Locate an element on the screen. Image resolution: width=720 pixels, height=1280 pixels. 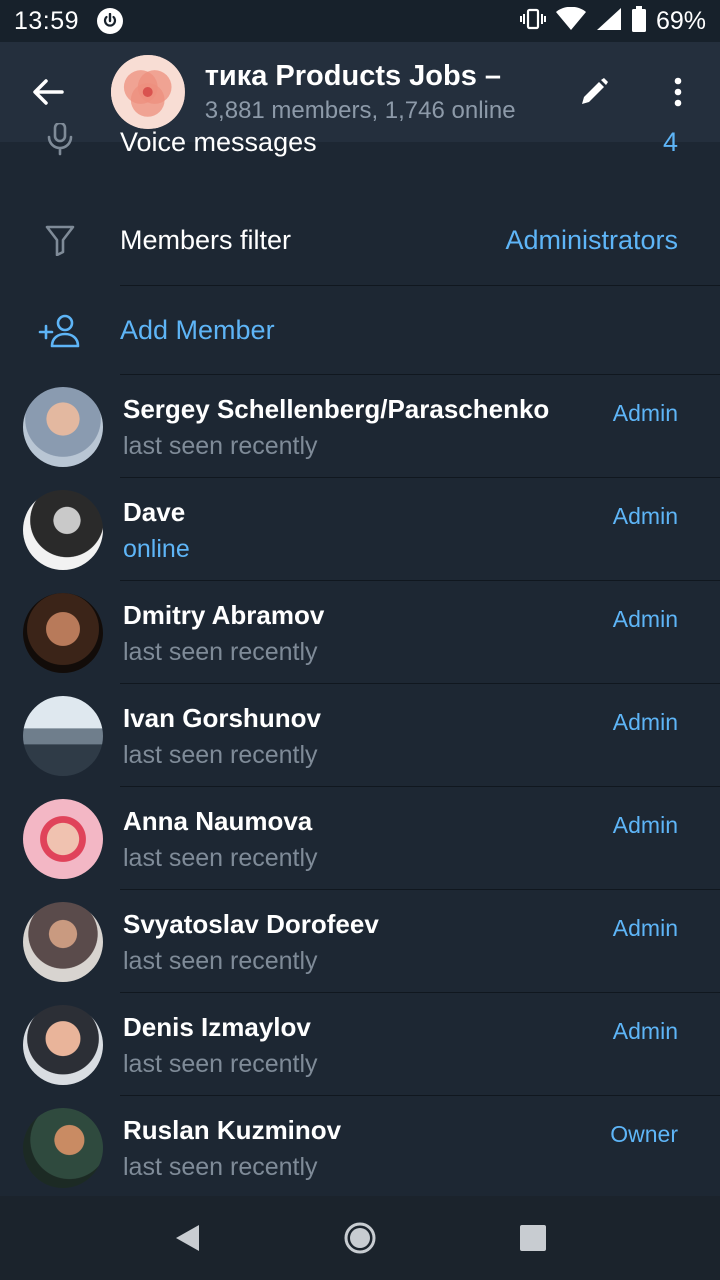
member-row: Dmitry Abramov last seen recently Admin is located at coordinates (360, 632).